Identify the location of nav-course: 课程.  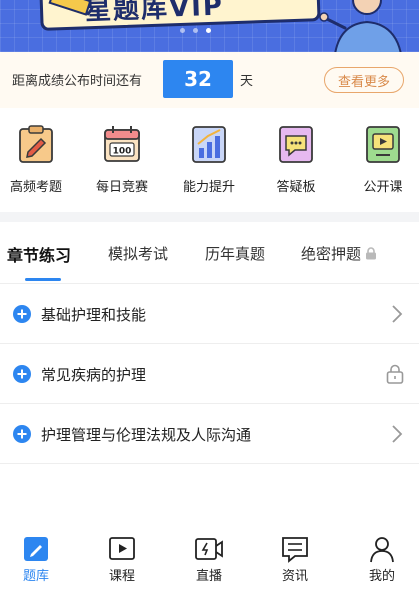
(122, 563).